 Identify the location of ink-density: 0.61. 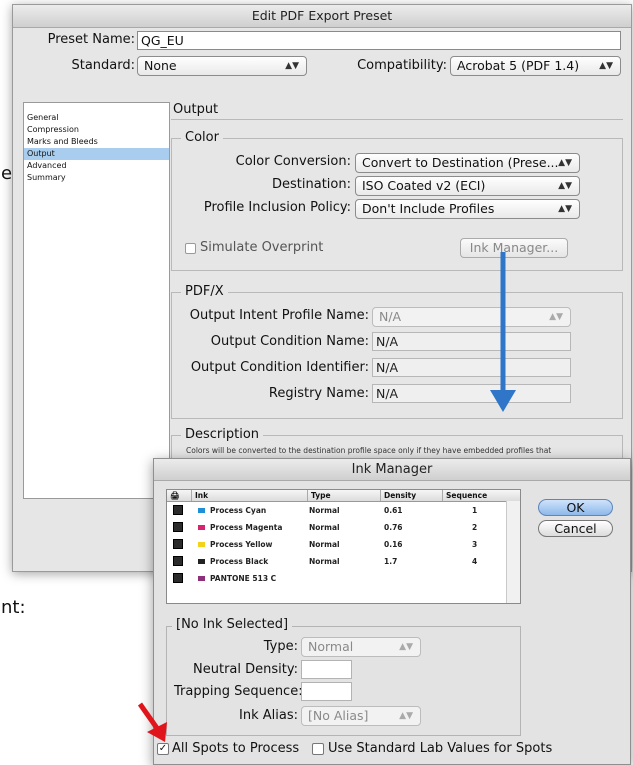
(393, 510).